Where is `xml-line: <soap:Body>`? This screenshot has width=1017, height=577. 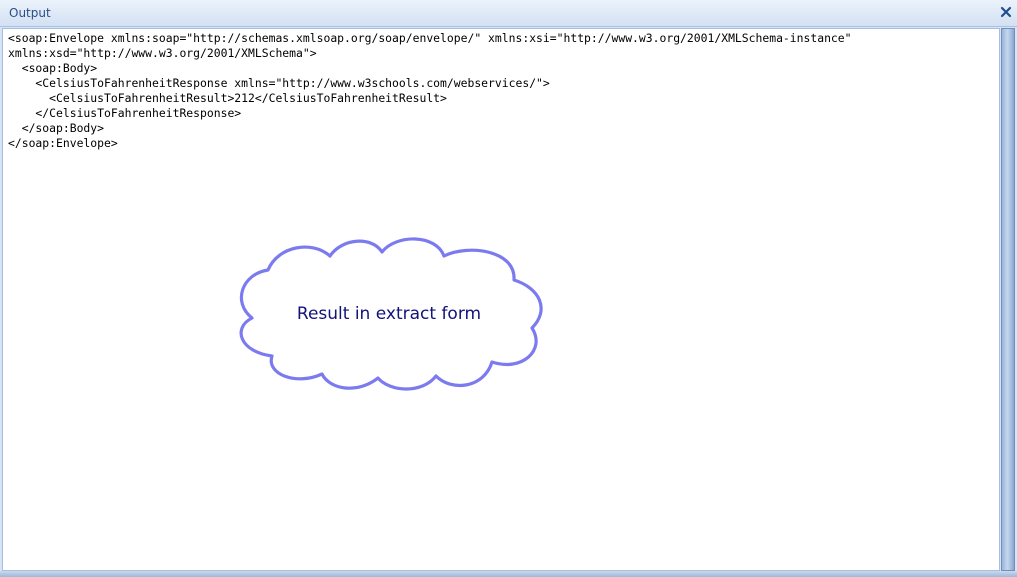
xml-line: <soap:Body> is located at coordinates (53, 68).